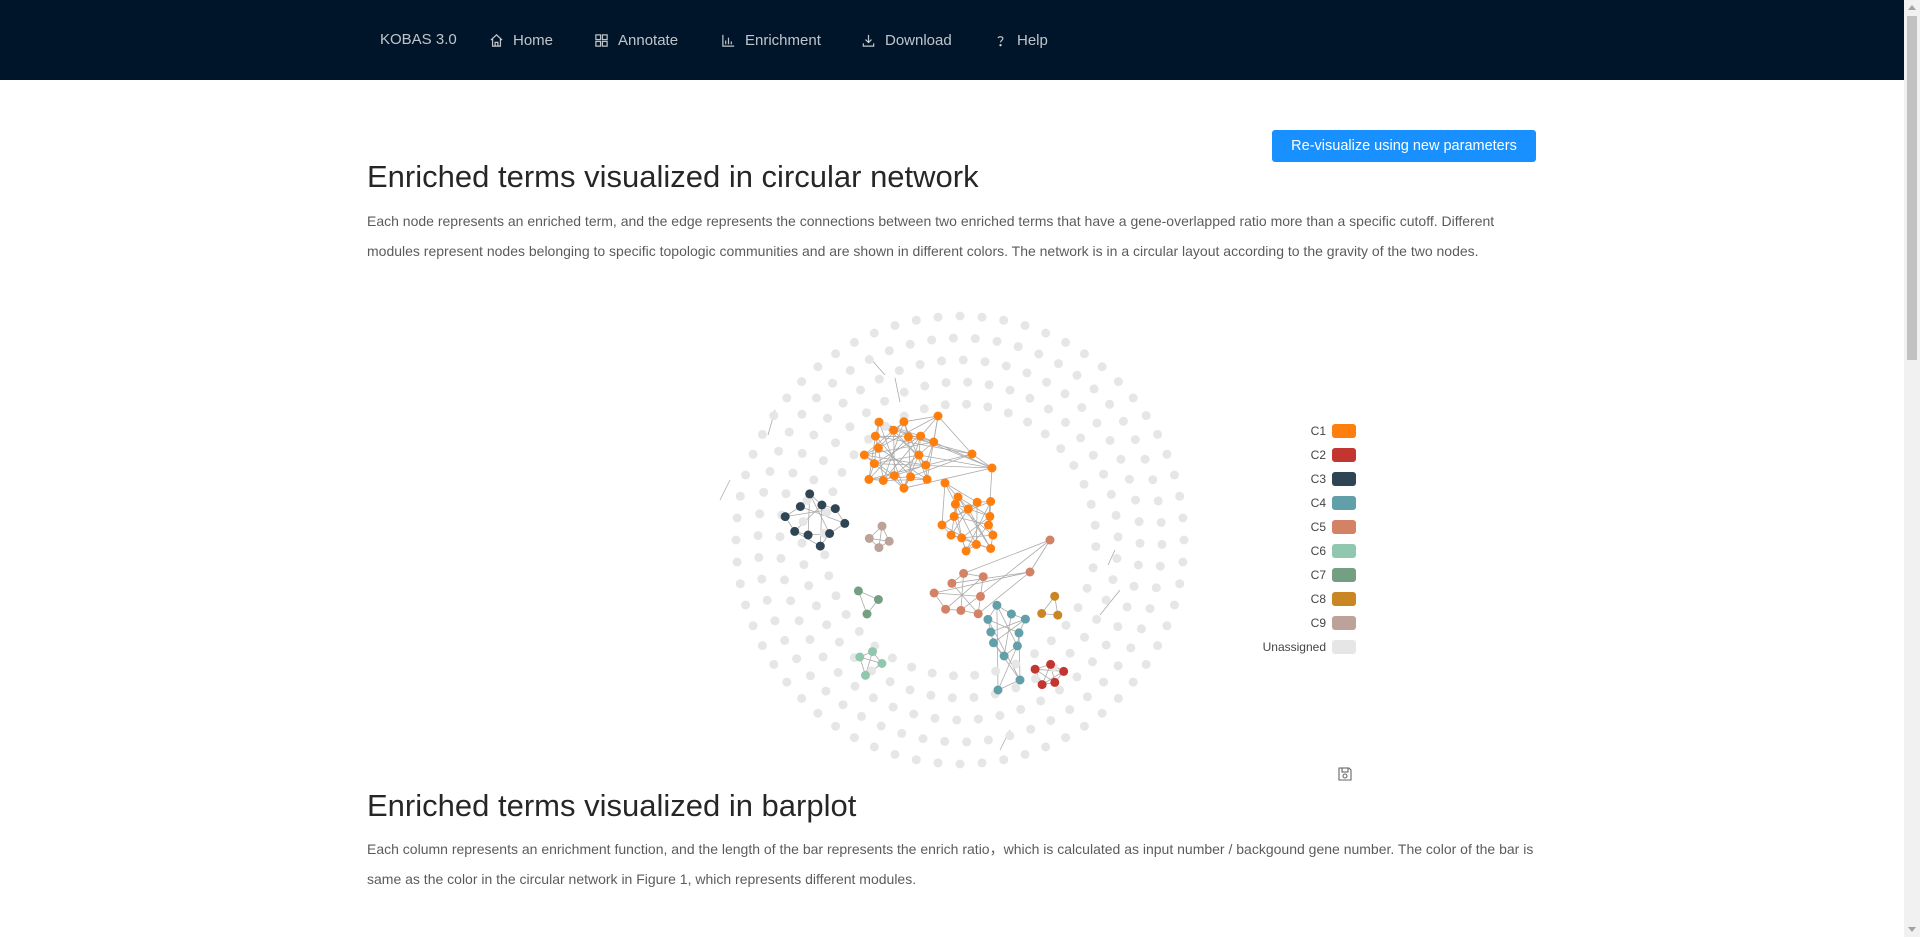  What do you see at coordinates (1298, 455) in the screenshot?
I see `legend-item: C2` at bounding box center [1298, 455].